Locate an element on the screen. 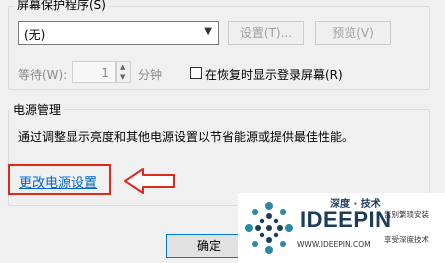 The width and height of the screenshot is (445, 263). resume-login-checkbox is located at coordinates (196, 73).